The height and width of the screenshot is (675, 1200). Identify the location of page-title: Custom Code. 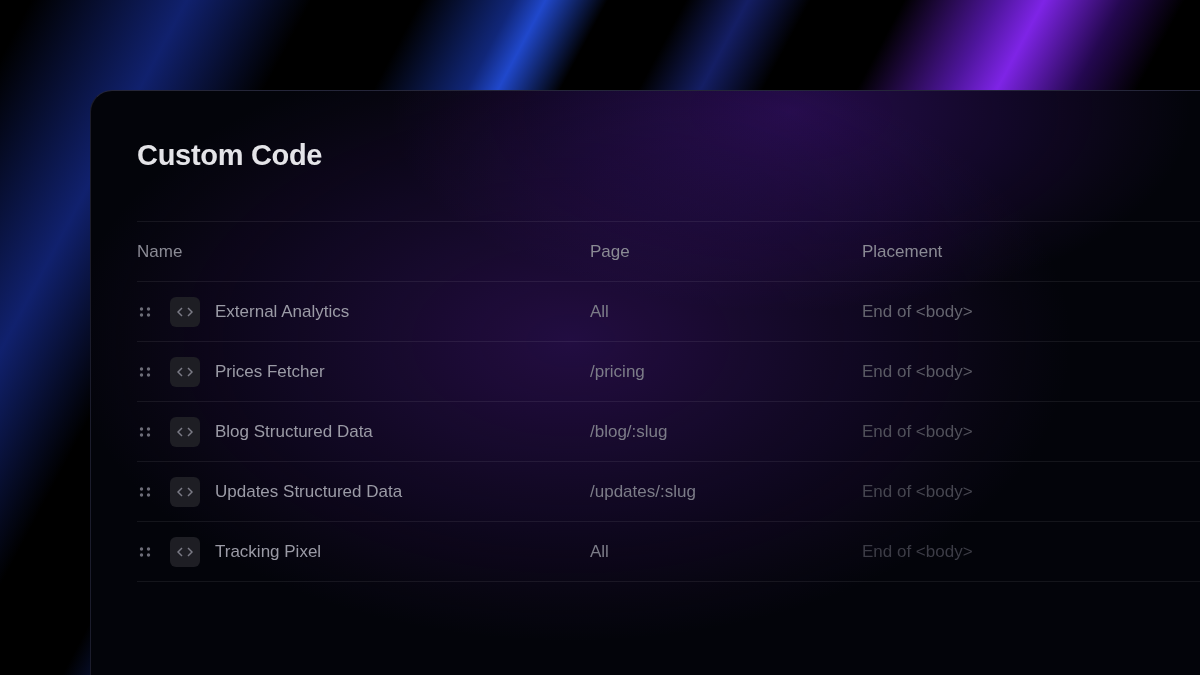
(230, 155).